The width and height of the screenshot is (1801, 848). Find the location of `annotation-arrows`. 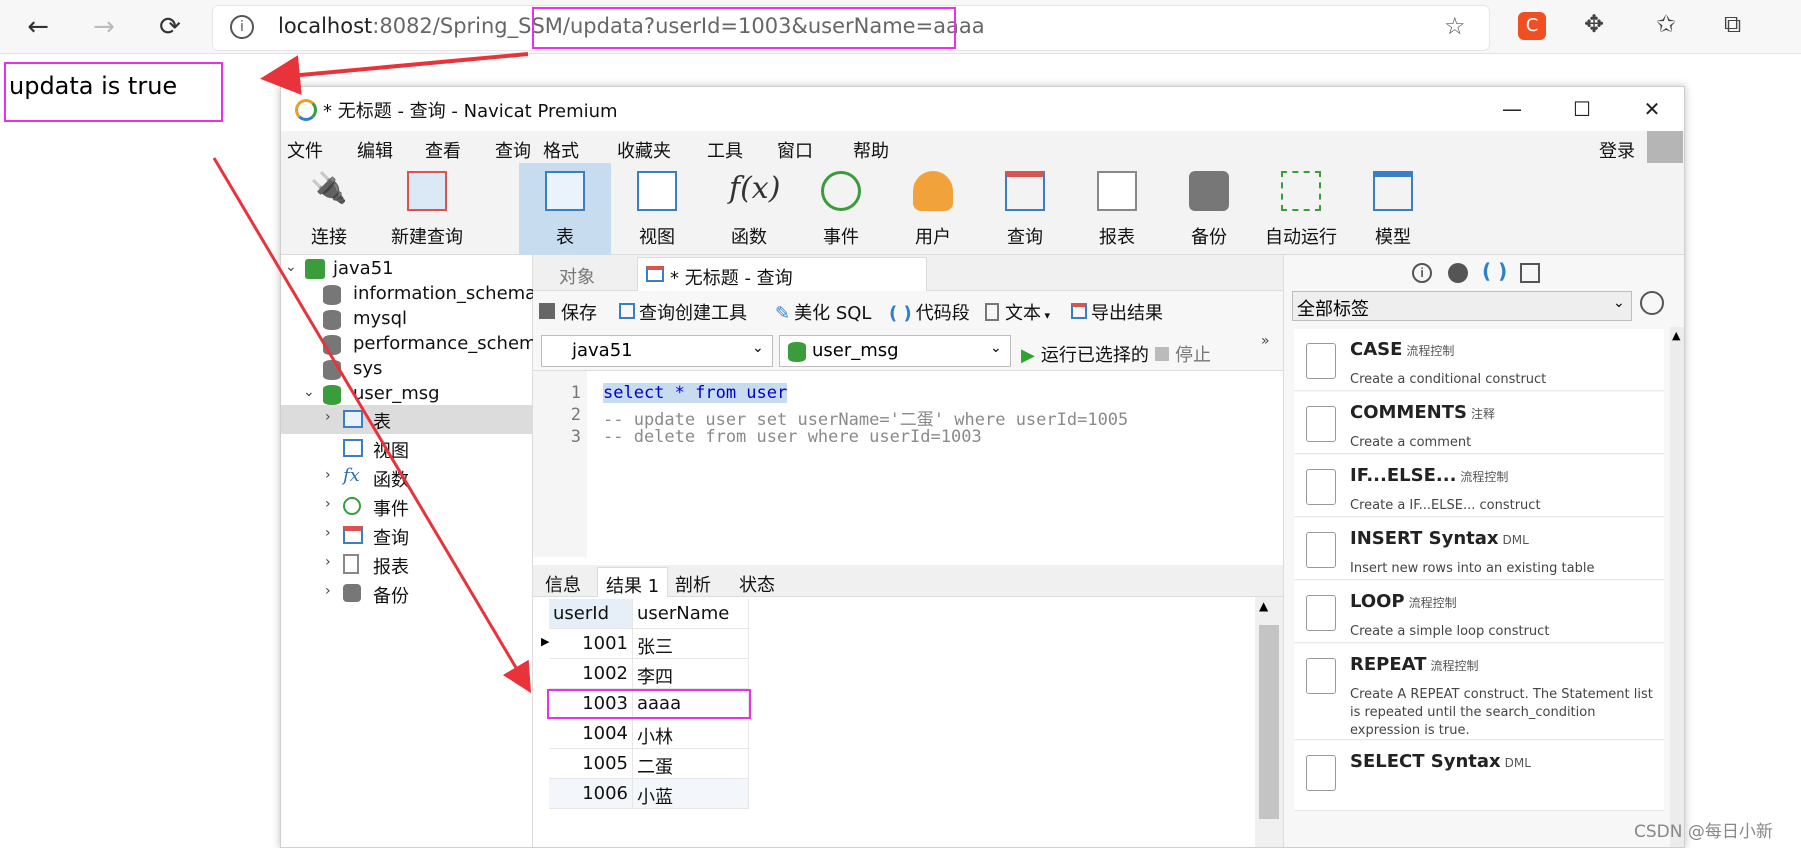

annotation-arrows is located at coordinates (372, 373).